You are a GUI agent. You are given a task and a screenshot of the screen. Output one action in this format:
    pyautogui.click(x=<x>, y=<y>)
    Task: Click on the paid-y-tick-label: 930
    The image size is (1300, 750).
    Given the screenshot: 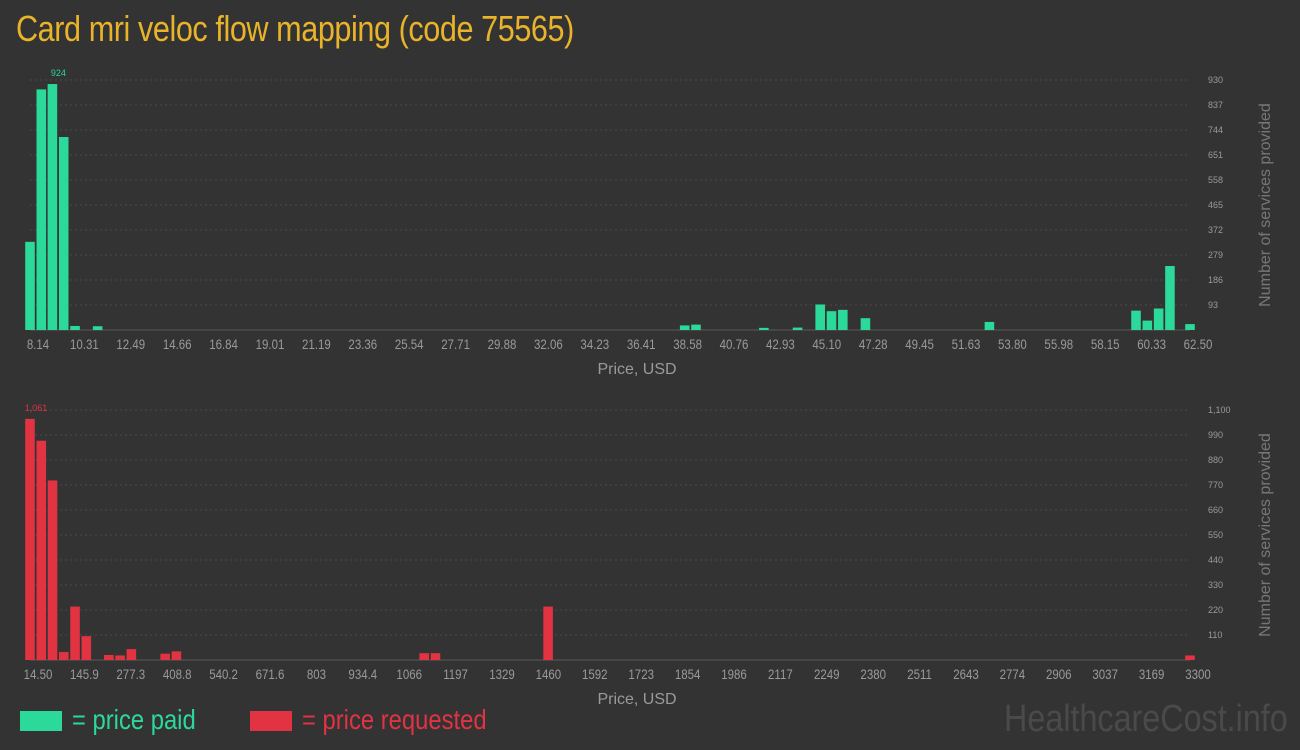 What is the action you would take?
    pyautogui.click(x=1215, y=80)
    